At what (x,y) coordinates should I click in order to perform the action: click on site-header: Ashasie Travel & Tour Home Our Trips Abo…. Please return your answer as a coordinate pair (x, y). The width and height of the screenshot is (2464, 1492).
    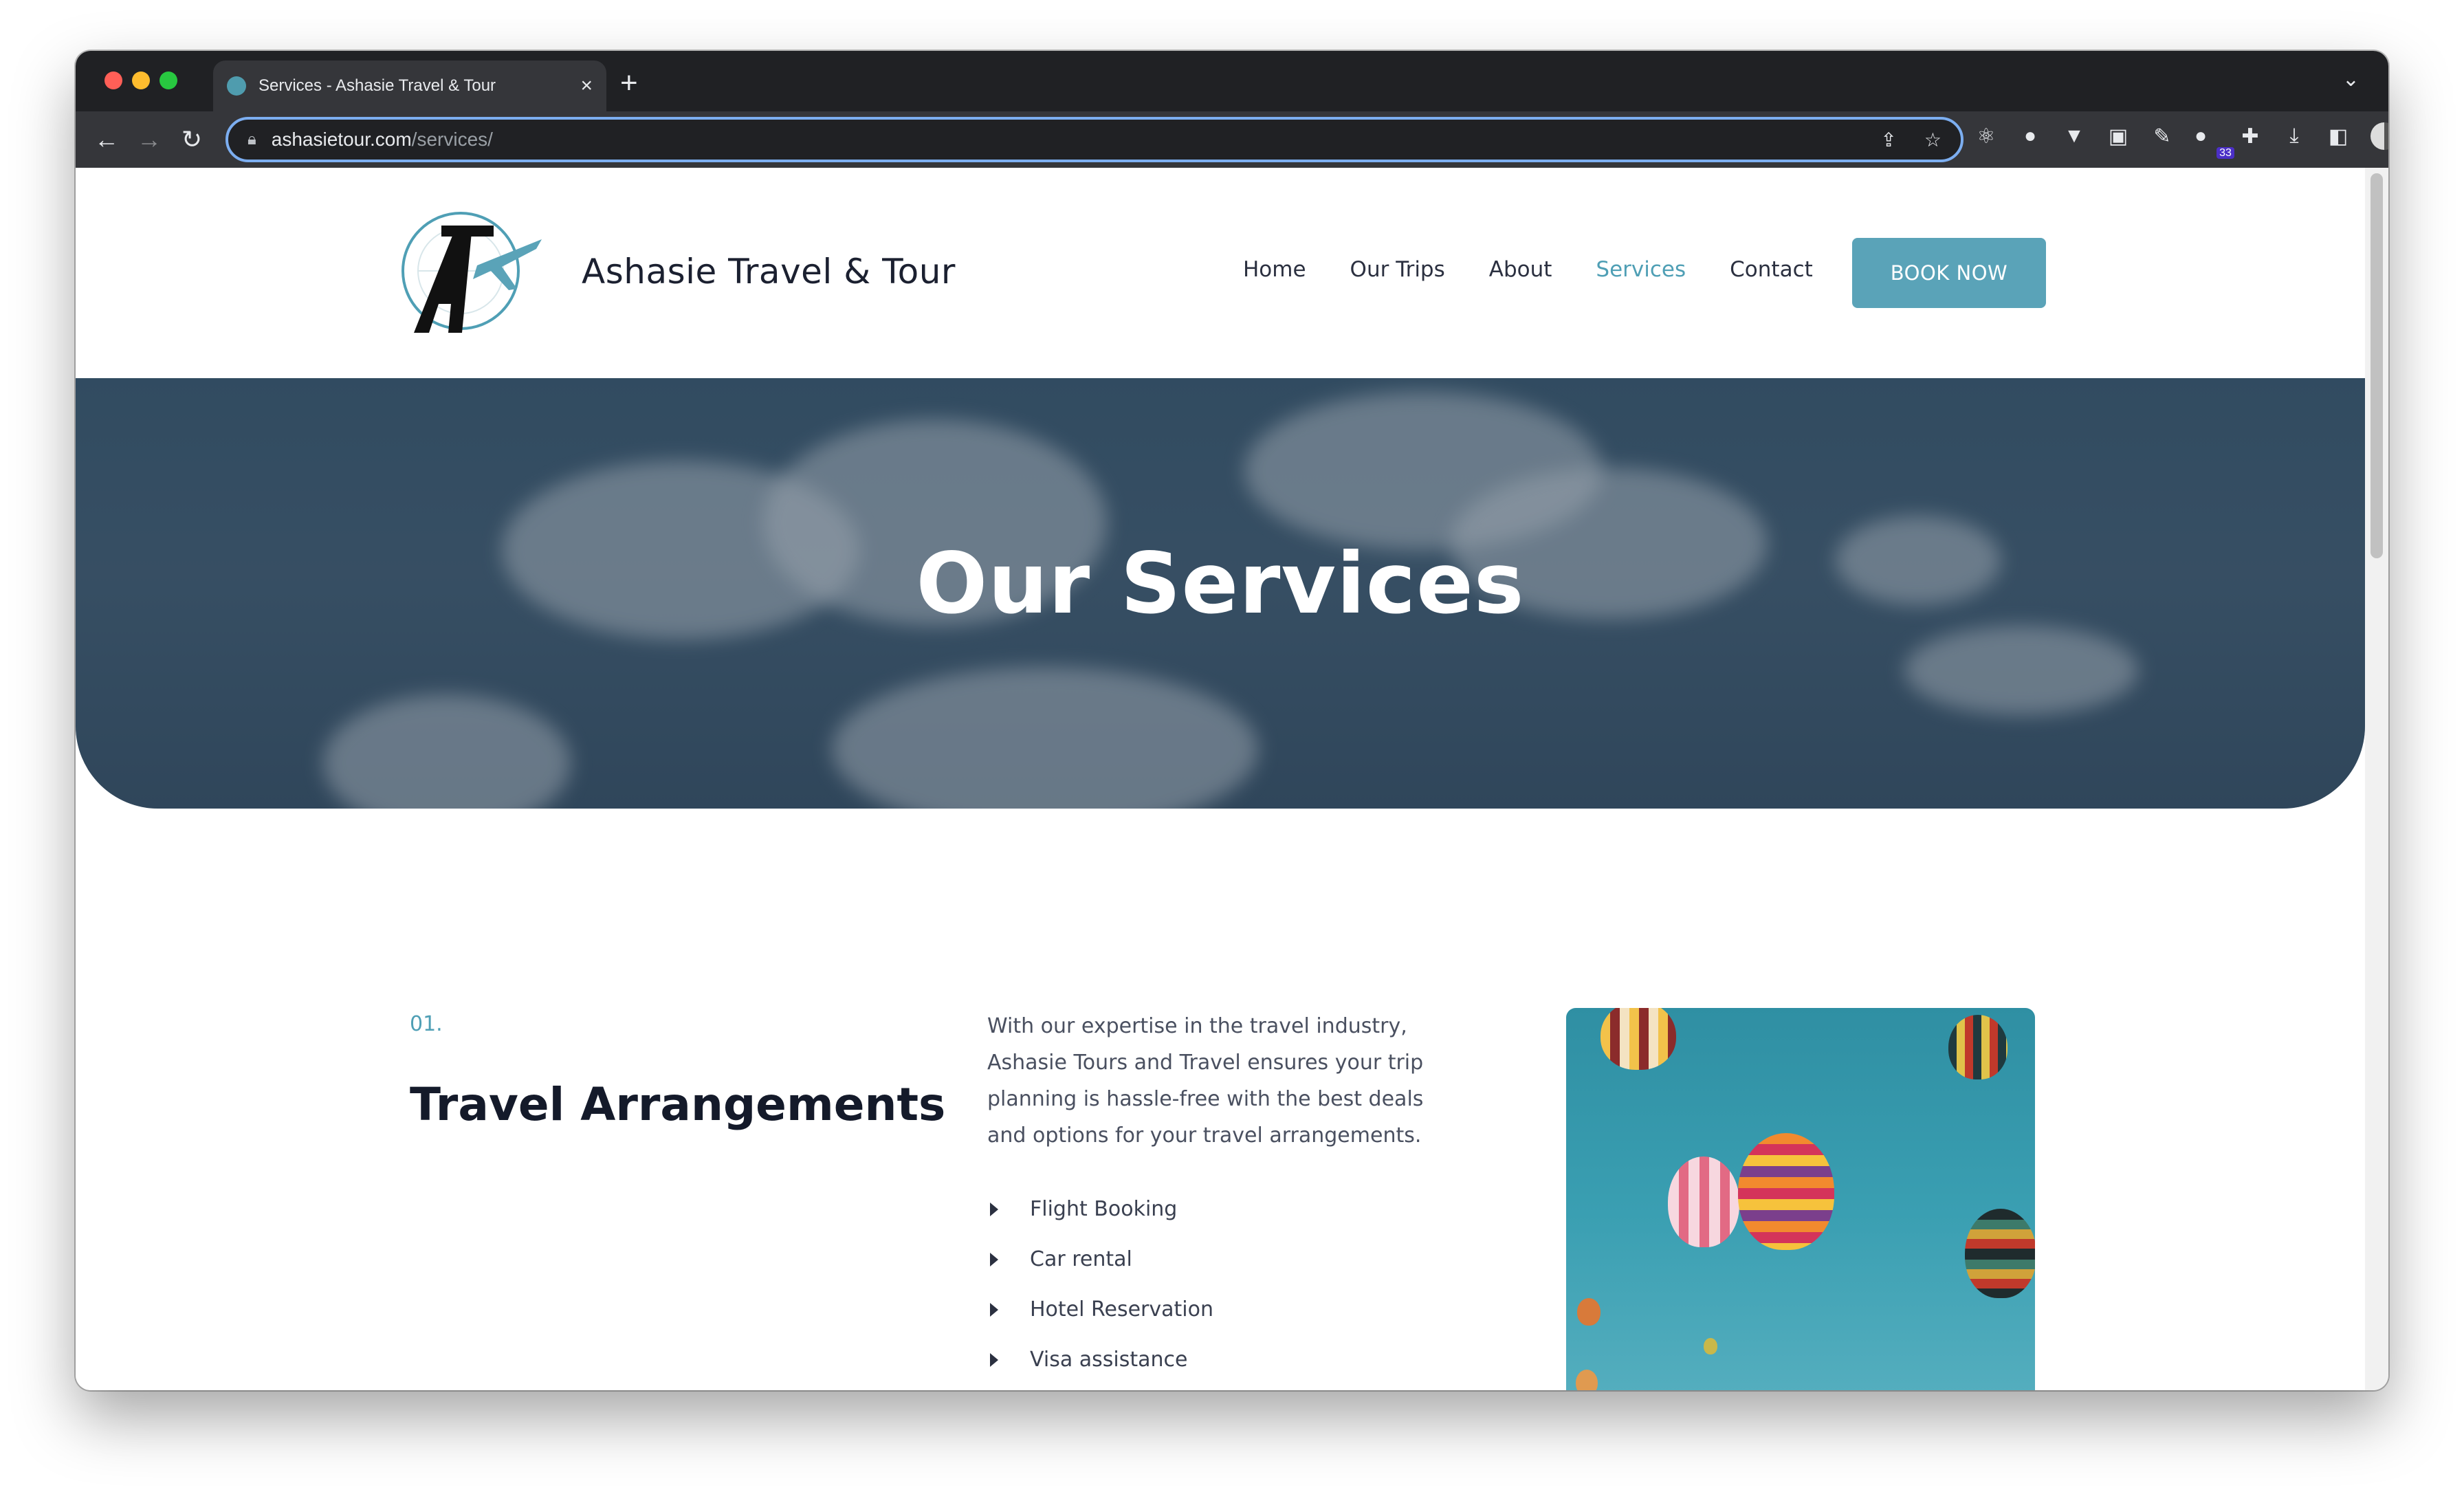
    Looking at the image, I should click on (1220, 273).